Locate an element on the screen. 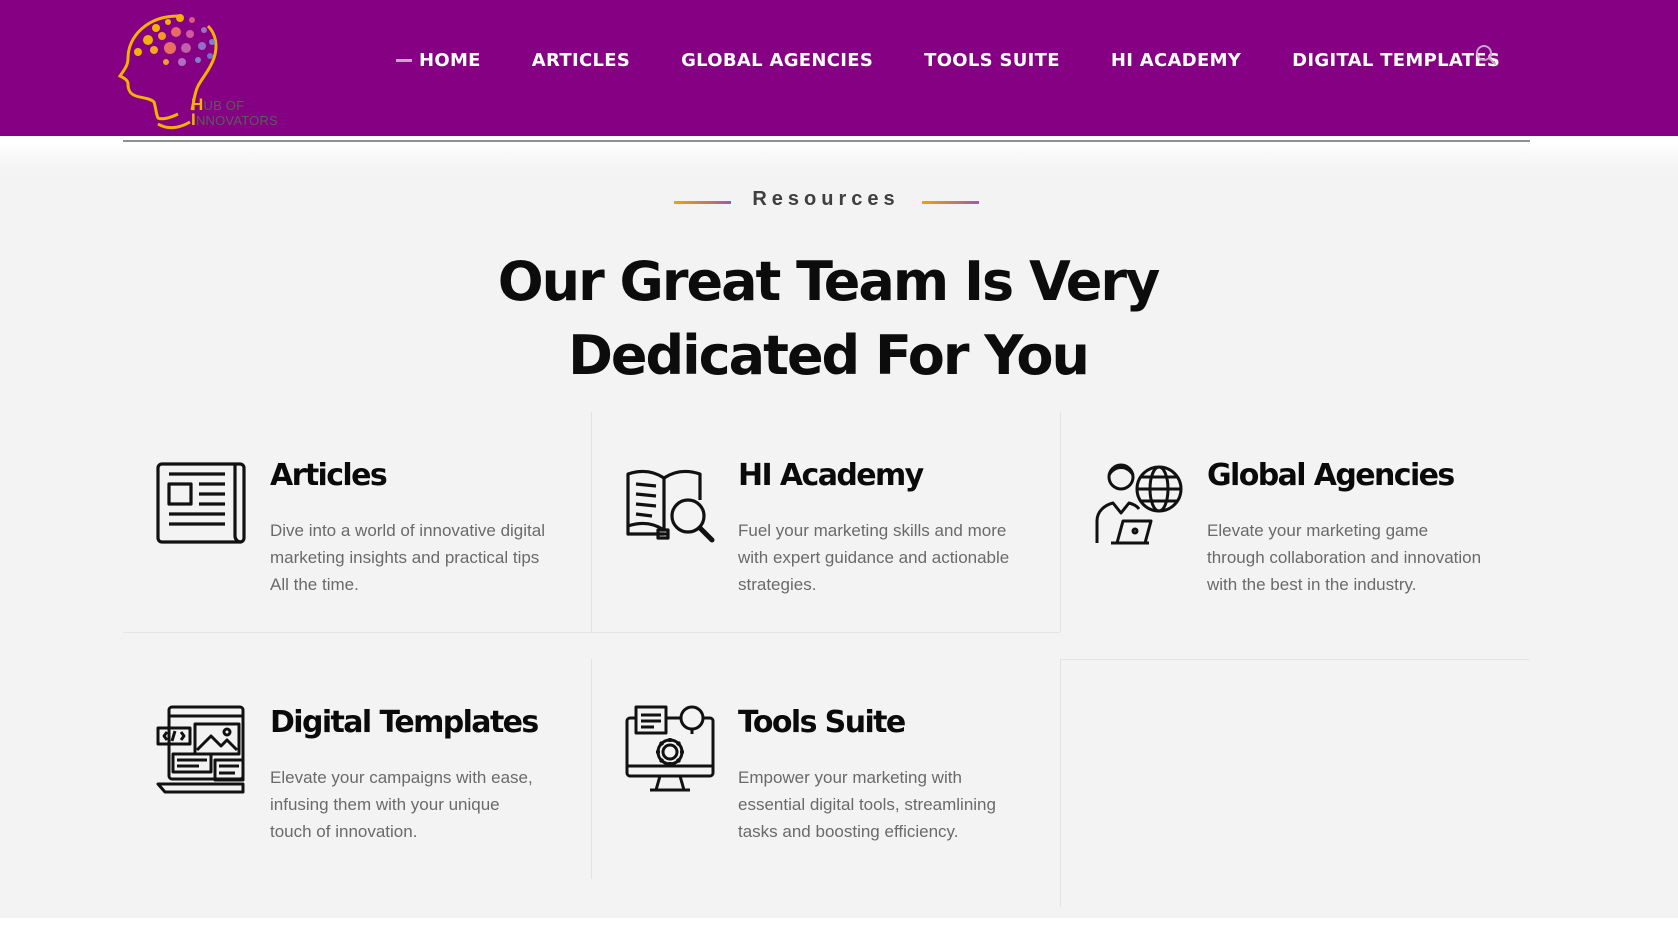 The height and width of the screenshot is (942, 1678). grid-divider-v3 is located at coordinates (591, 769).